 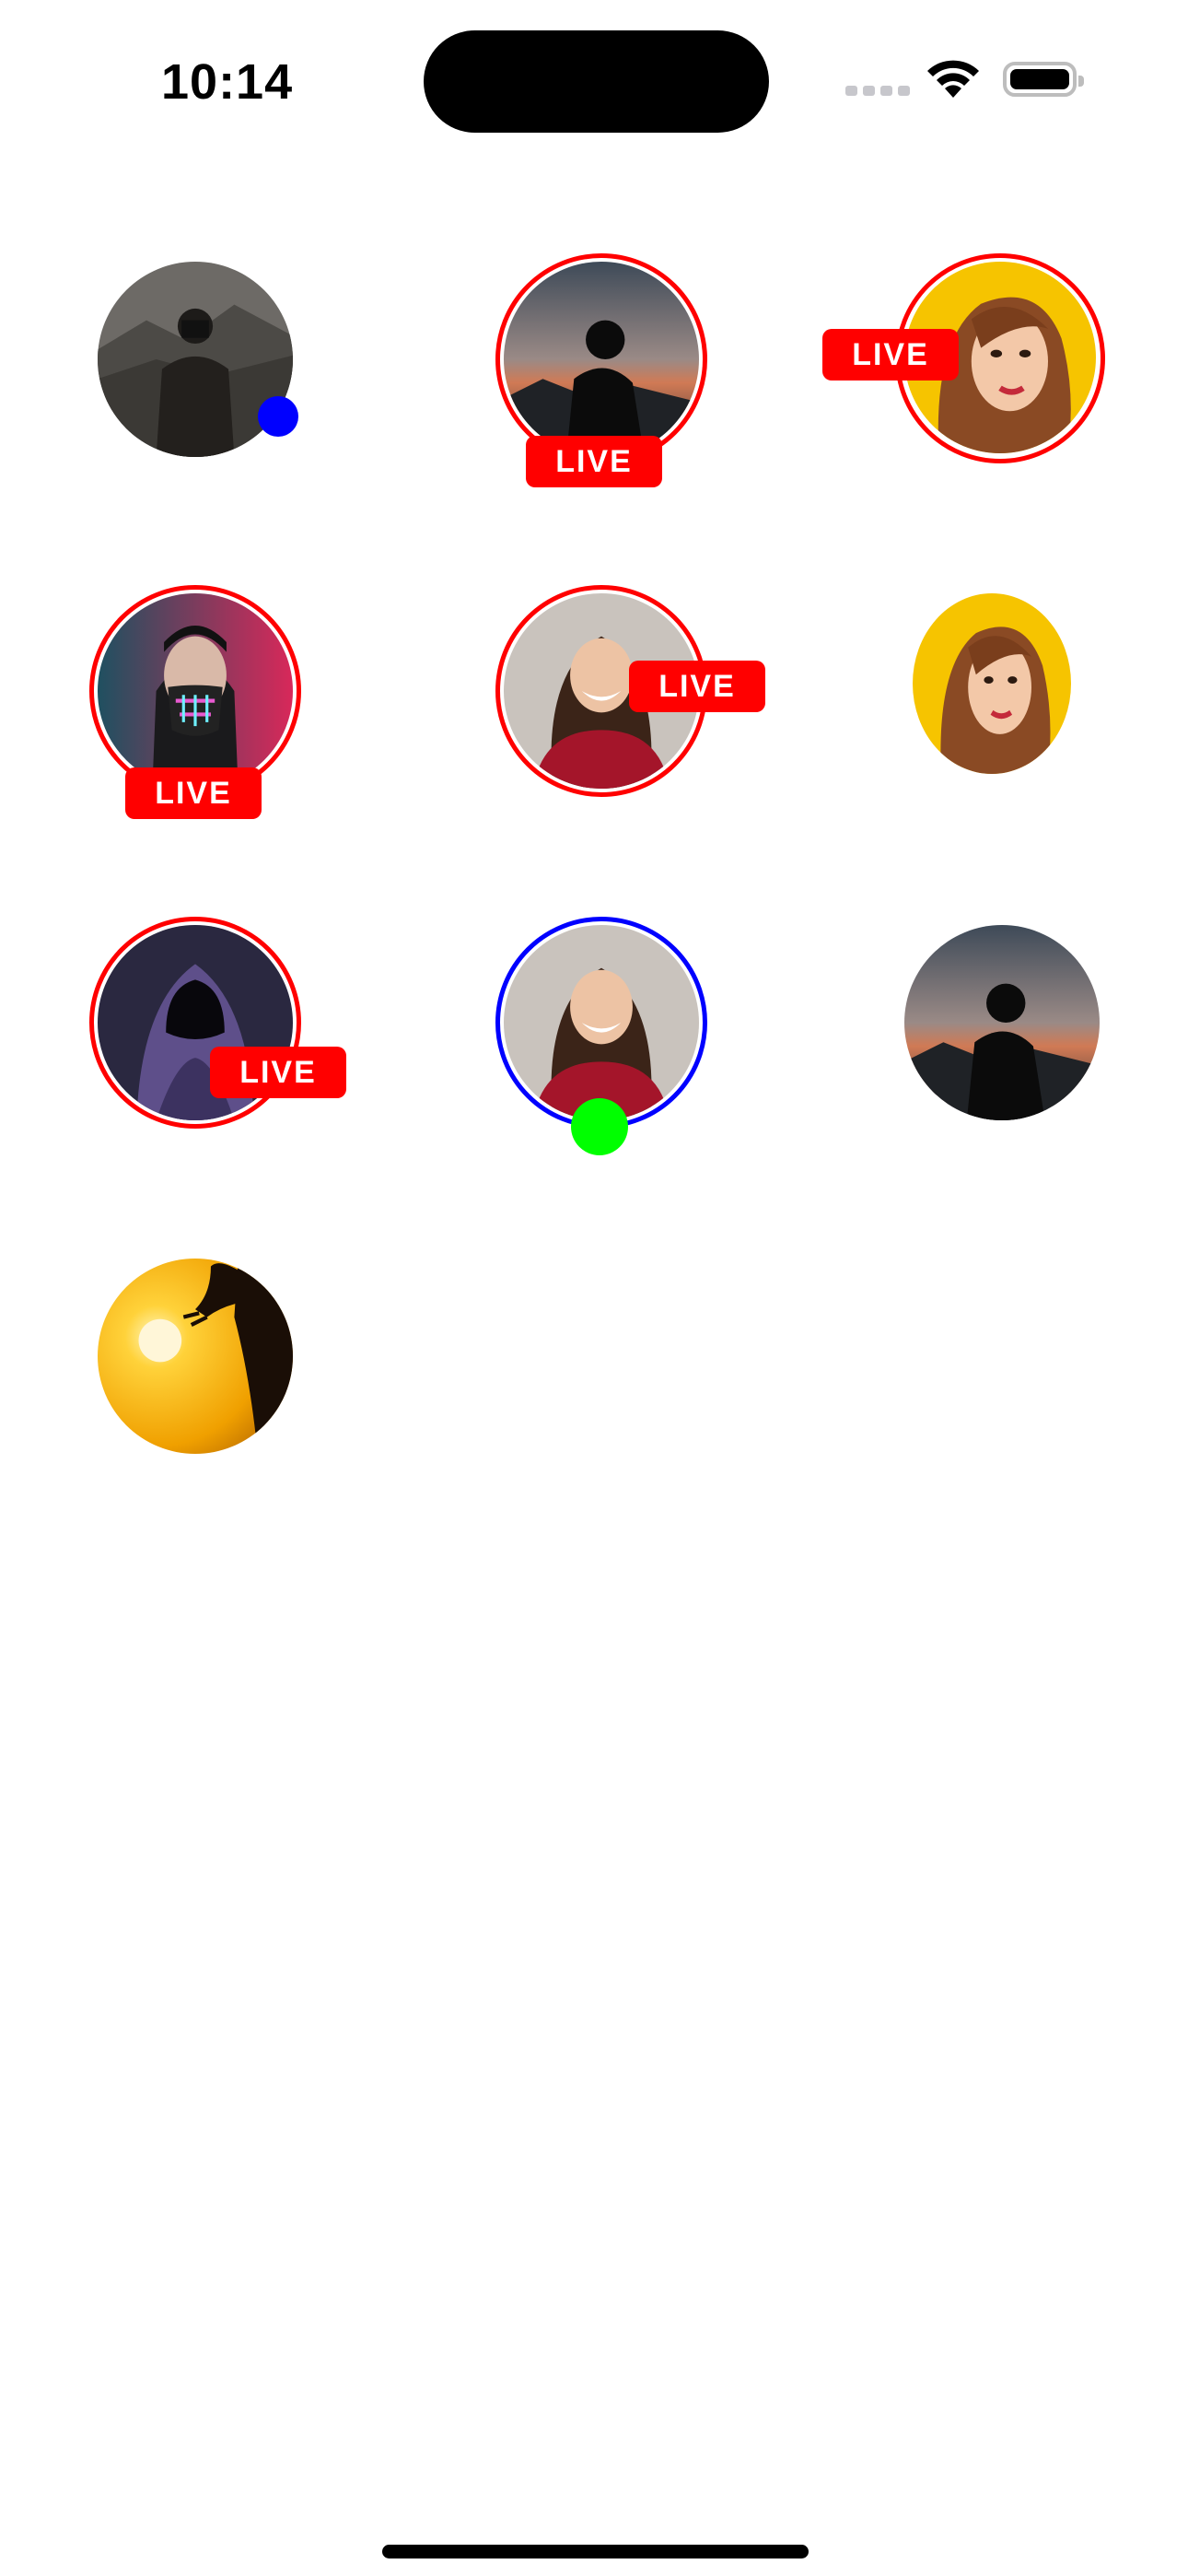 What do you see at coordinates (227, 82) in the screenshot?
I see `status-time: 10:14` at bounding box center [227, 82].